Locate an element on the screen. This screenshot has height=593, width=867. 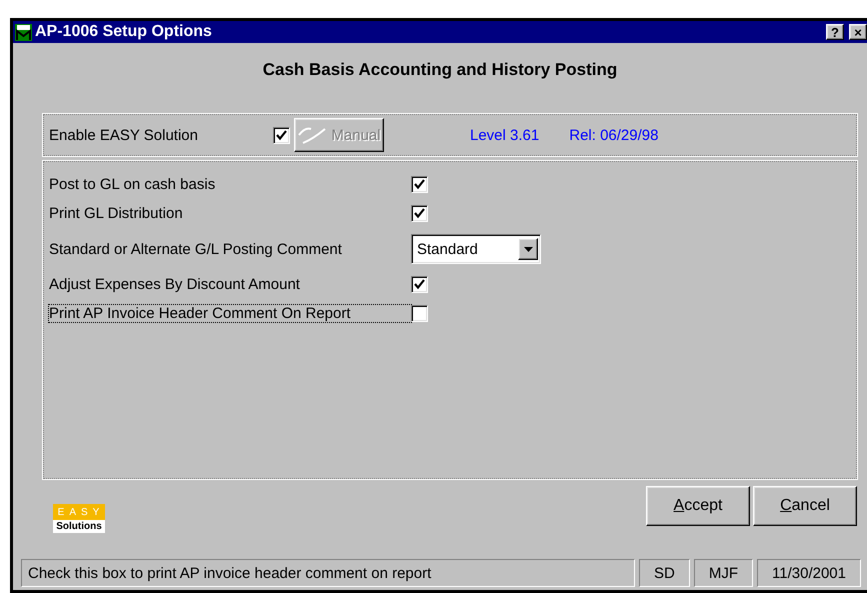
option-label: Enable EASY Solution is located at coordinates (124, 135).